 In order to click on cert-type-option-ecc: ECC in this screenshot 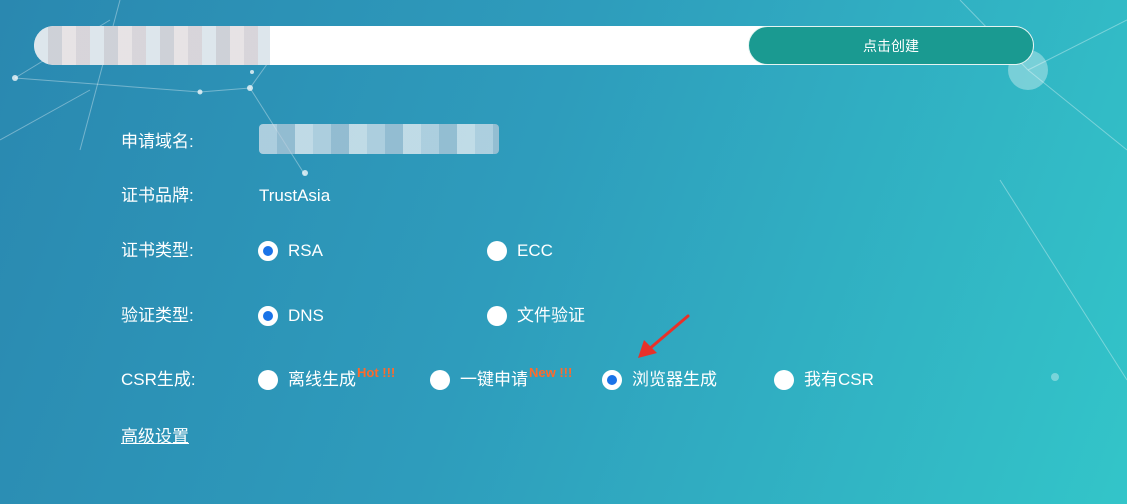, I will do `click(520, 251)`.